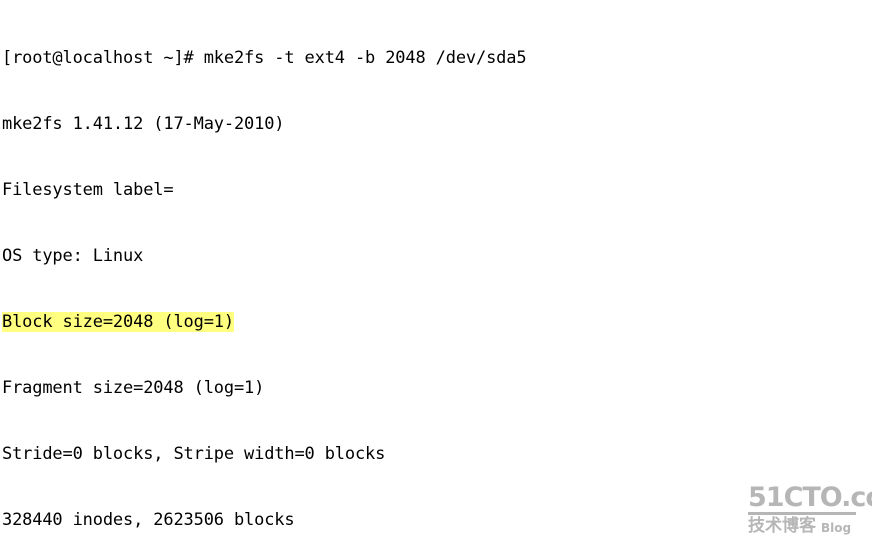 This screenshot has width=872, height=551. What do you see at coordinates (88, 190) in the screenshot?
I see `terminal-line: Filesystem label=` at bounding box center [88, 190].